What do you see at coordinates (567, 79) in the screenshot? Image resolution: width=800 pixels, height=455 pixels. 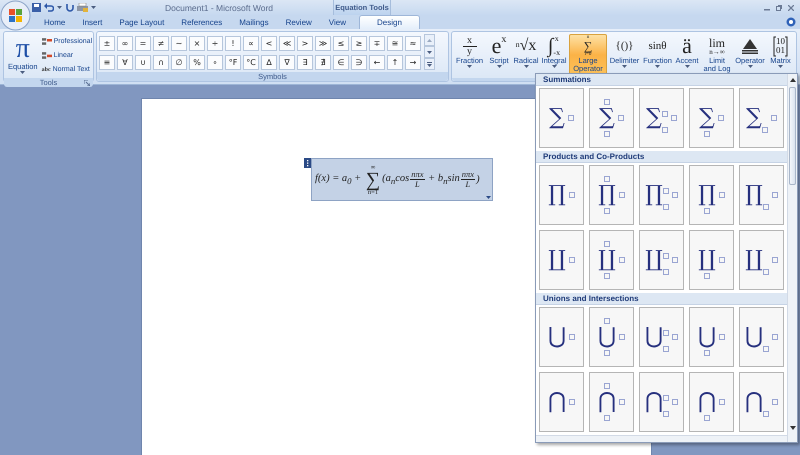 I see `section-title: Summations` at bounding box center [567, 79].